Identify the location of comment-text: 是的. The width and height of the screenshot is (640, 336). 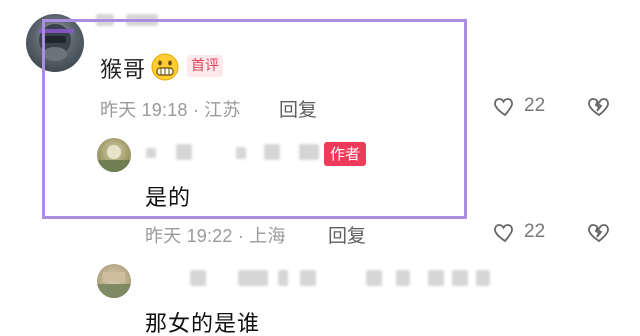
(168, 198).